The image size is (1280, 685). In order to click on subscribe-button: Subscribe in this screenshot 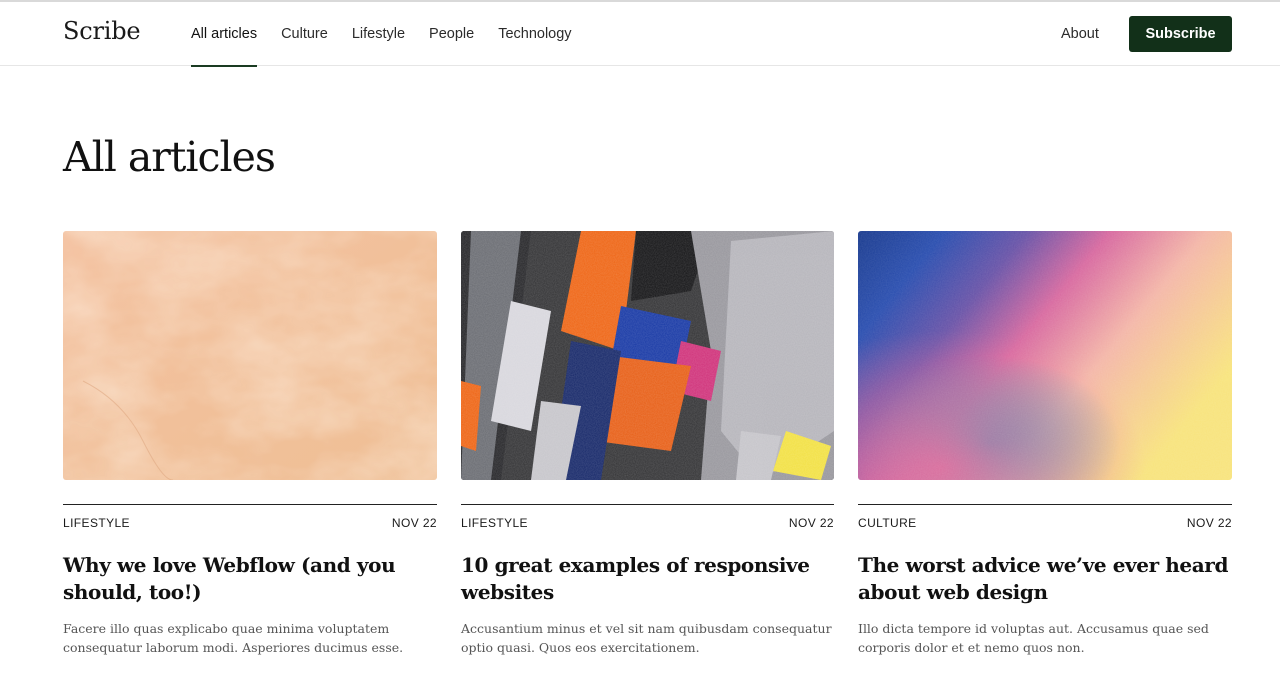, I will do `click(1180, 34)`.